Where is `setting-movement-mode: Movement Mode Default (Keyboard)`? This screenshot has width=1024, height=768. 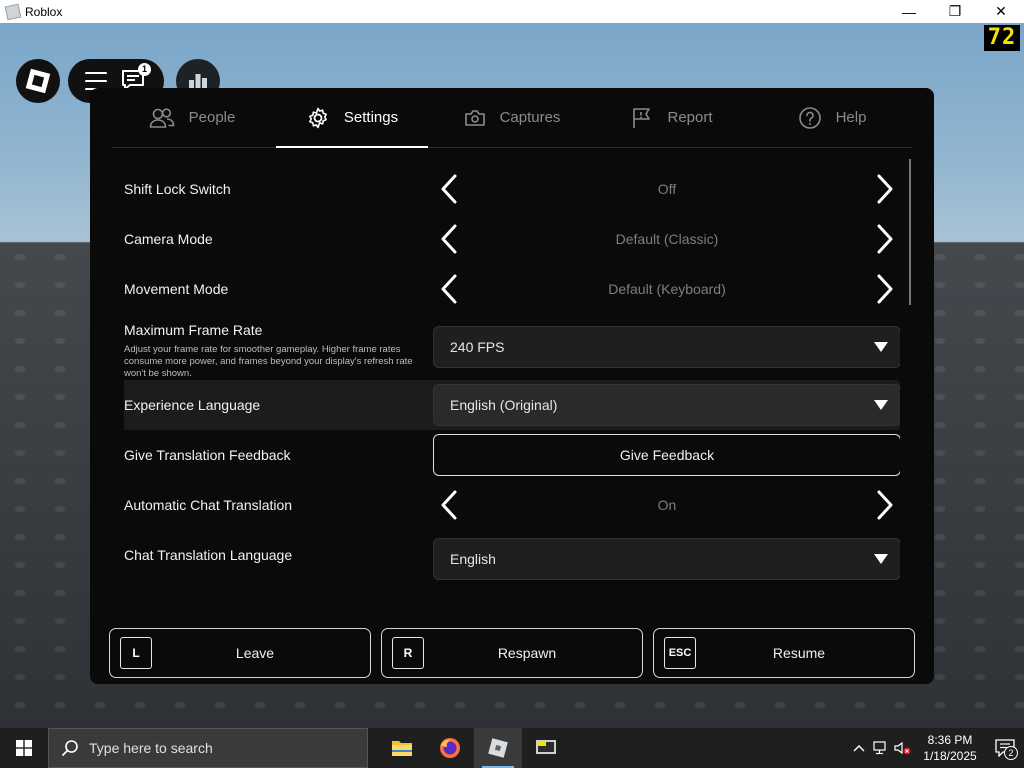 setting-movement-mode: Movement Mode Default (Keyboard) is located at coordinates (512, 289).